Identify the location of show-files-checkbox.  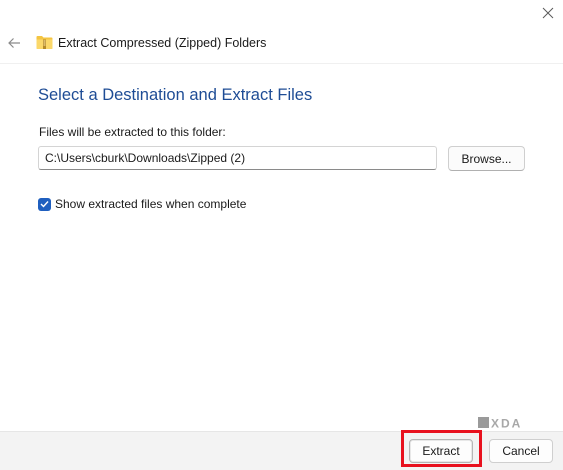
(44, 204).